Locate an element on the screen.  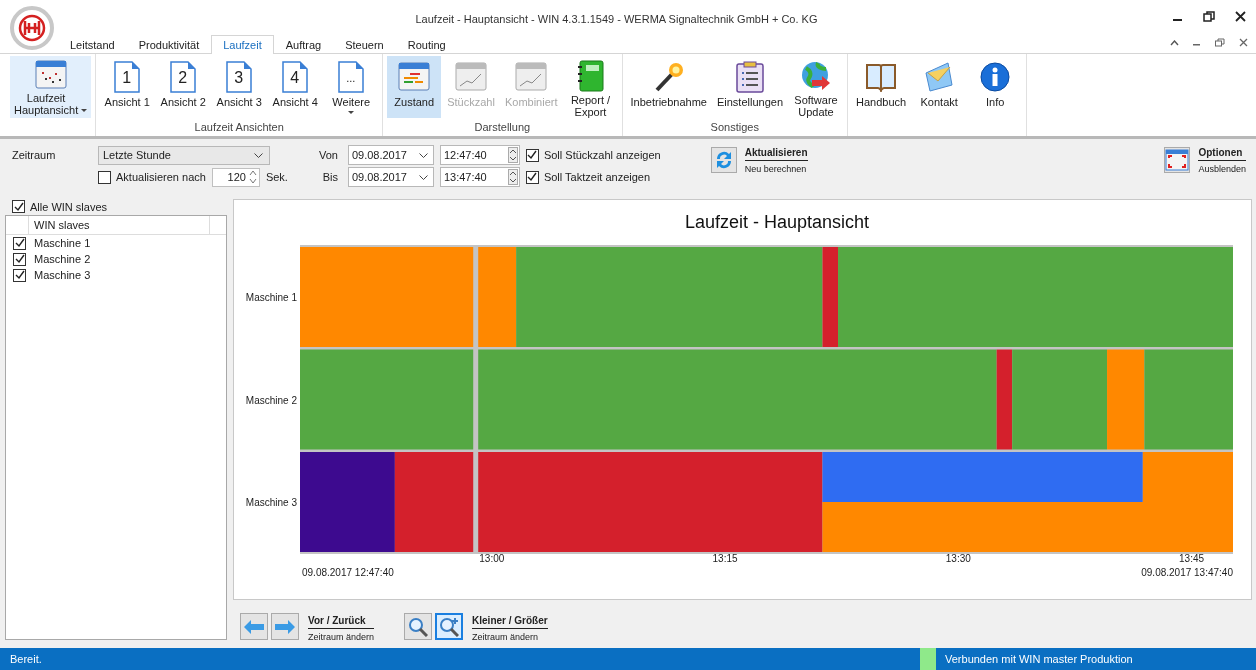
envelope-icon is located at coordinates (939, 77).